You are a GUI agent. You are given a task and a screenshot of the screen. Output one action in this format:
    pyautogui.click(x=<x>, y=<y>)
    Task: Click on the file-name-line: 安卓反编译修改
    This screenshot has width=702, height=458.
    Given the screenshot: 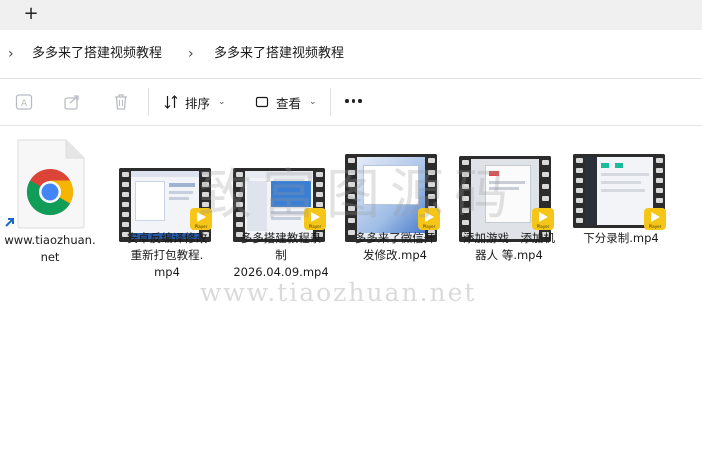 What is the action you would take?
    pyautogui.click(x=167, y=238)
    